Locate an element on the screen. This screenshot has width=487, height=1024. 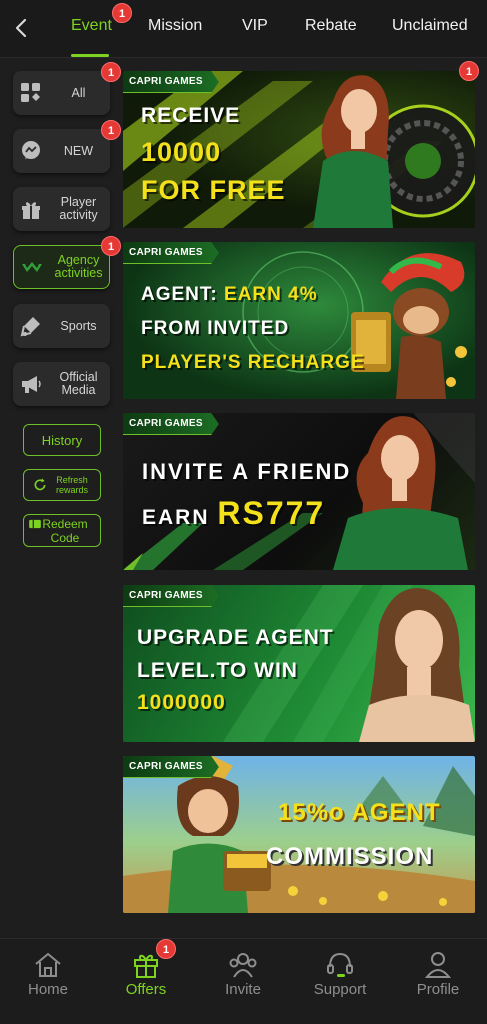
banner-text: INVITE A FRIEND is located at coordinates (247, 471).